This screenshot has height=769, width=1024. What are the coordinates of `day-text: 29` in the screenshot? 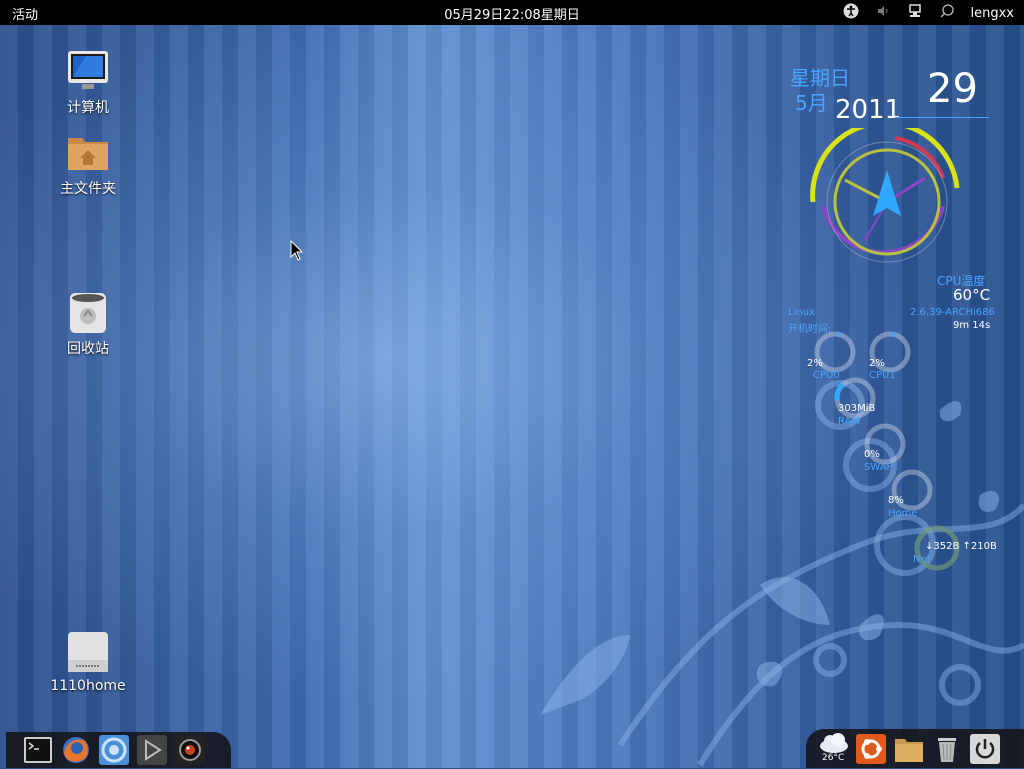 It's located at (952, 89).